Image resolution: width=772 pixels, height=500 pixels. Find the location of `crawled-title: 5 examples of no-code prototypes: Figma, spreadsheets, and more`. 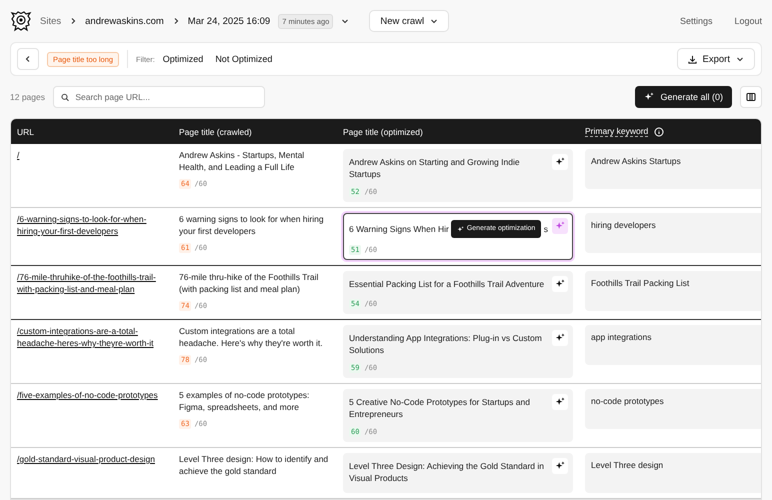

crawled-title: 5 examples of no-code prototypes: Figma, spreadsheets, and more is located at coordinates (244, 401).